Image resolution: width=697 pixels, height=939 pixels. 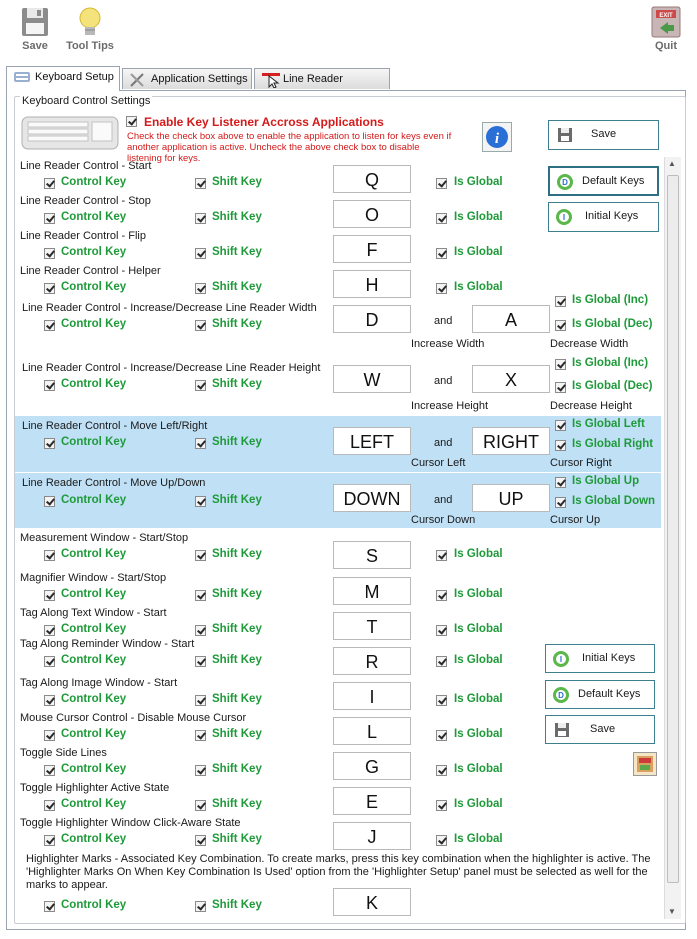 I want to click on row-updown-global1-checkbox, so click(x=560, y=482).